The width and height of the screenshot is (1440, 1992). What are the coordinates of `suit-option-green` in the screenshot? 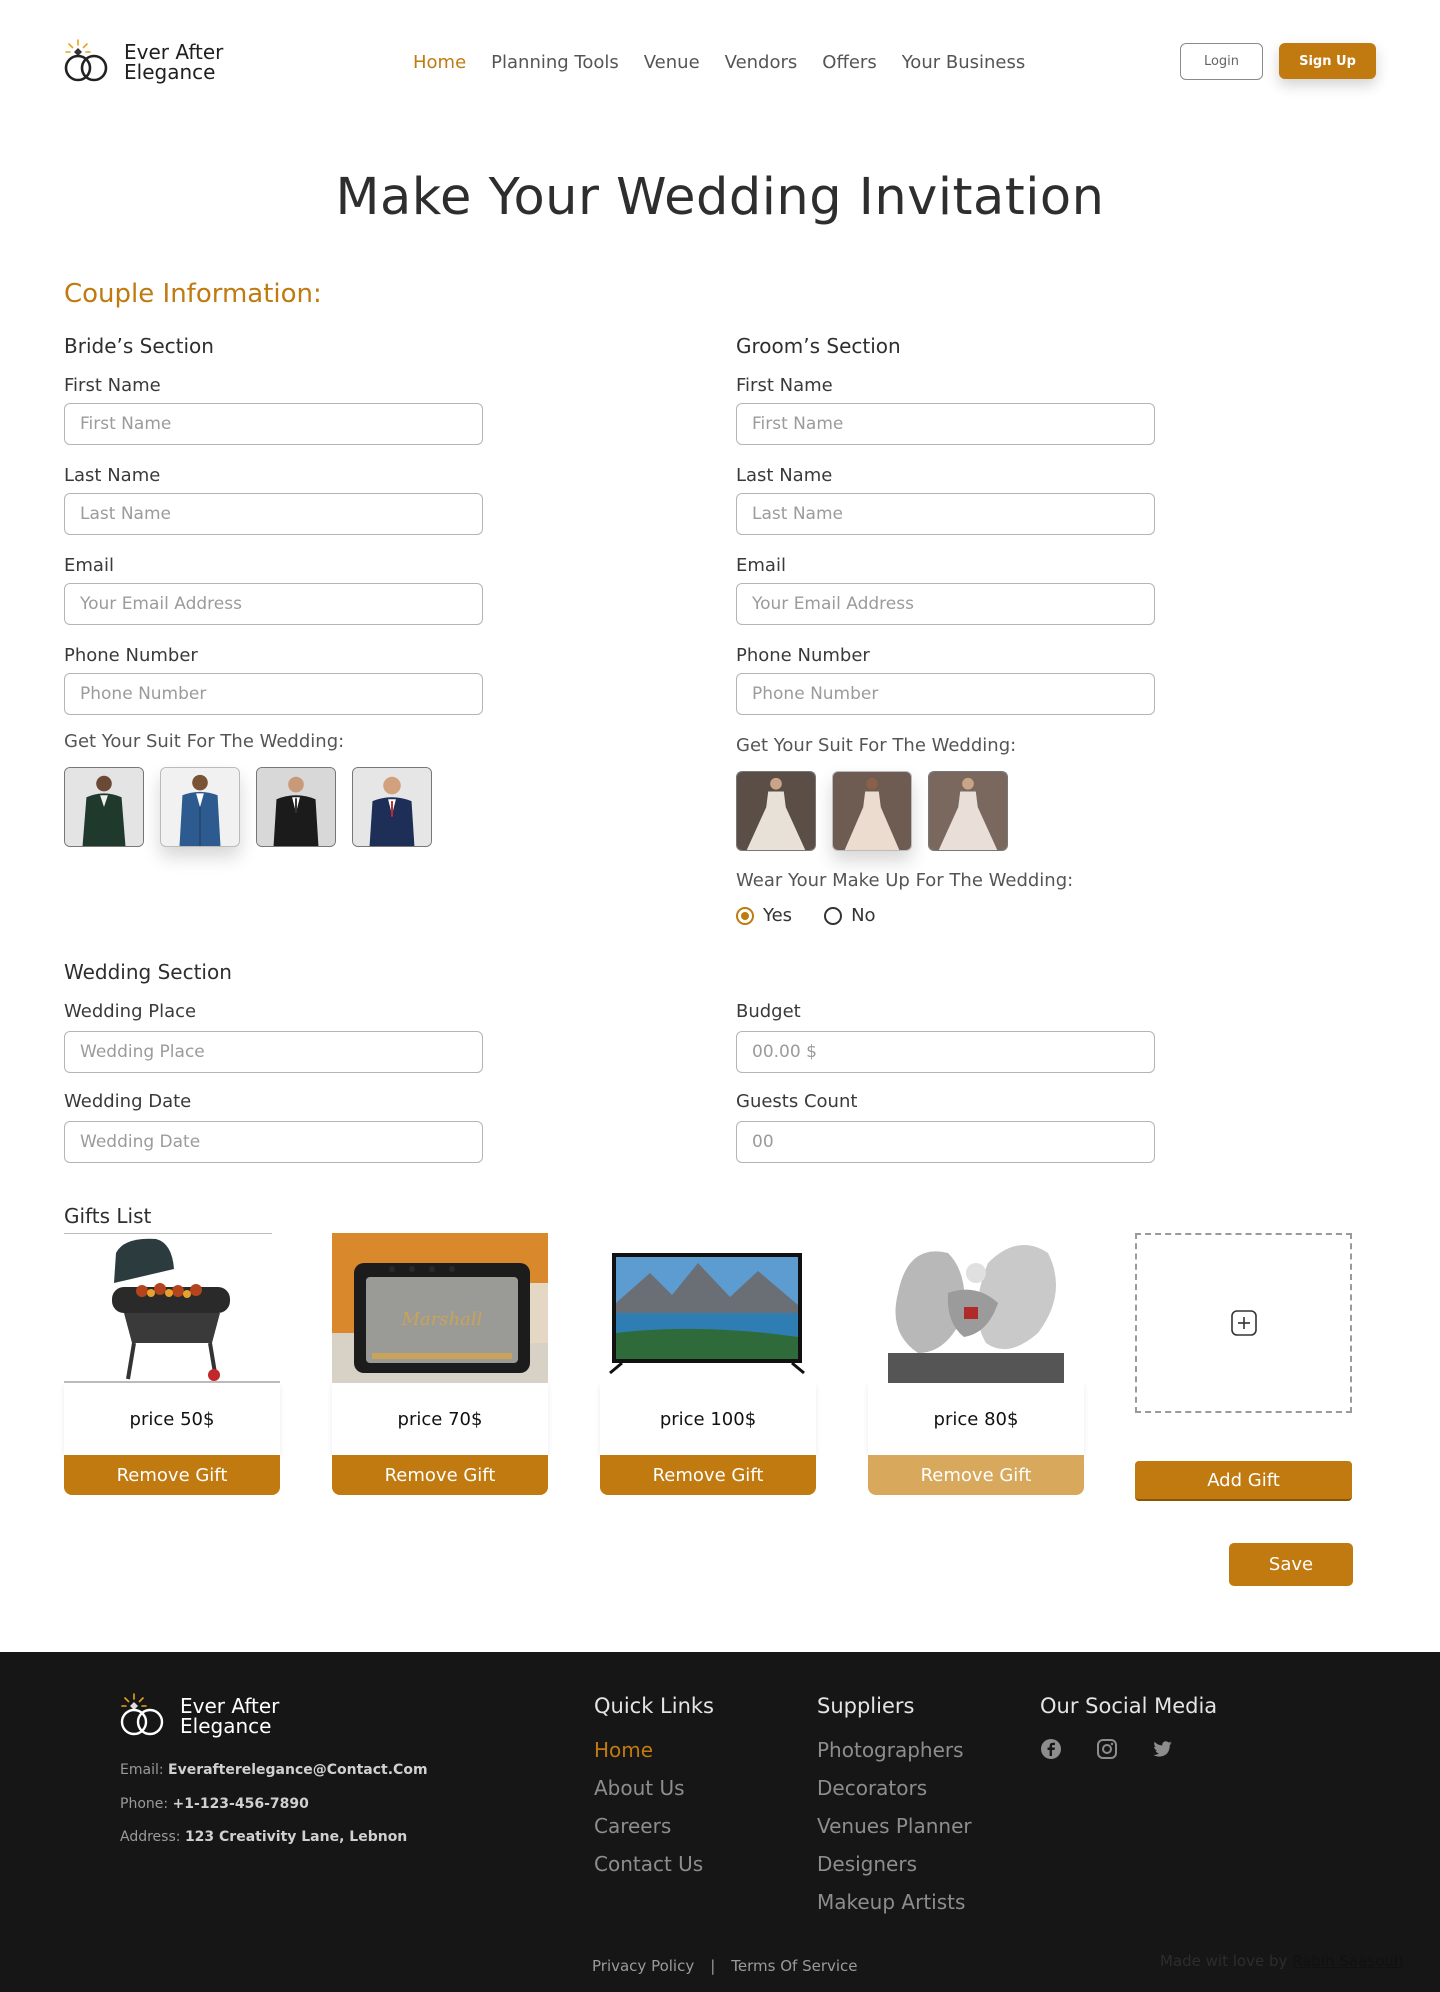 It's located at (104, 807).